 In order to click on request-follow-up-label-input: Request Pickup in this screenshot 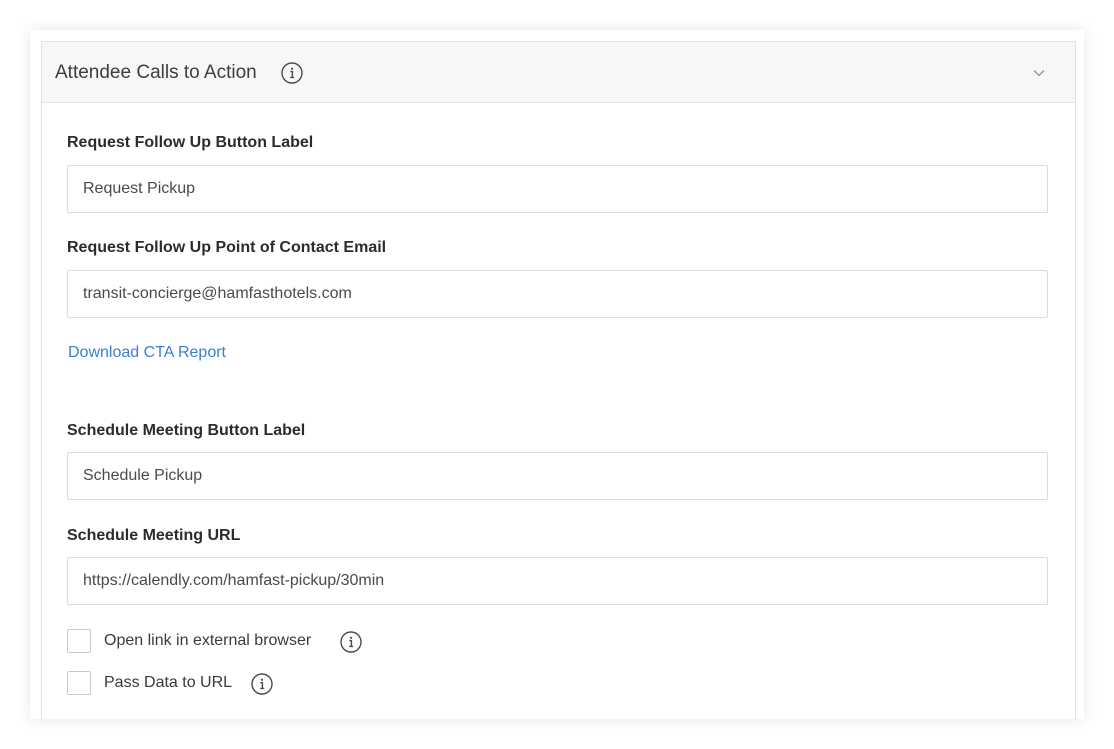, I will do `click(557, 189)`.